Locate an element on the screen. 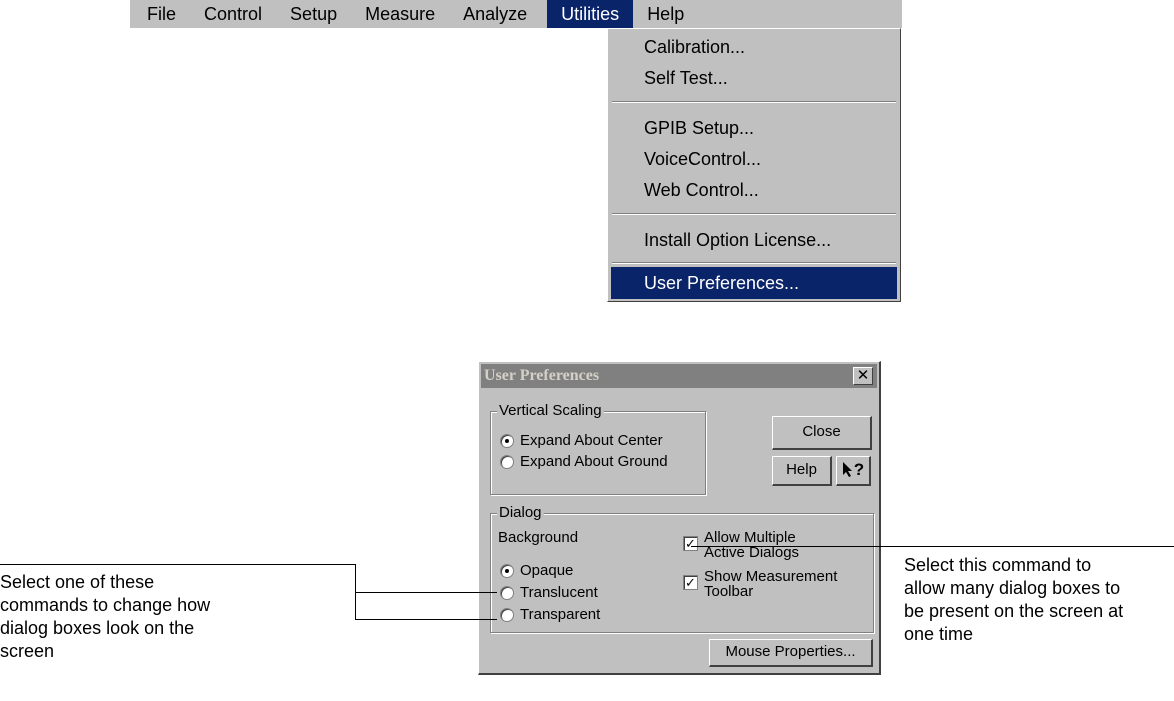 The width and height of the screenshot is (1174, 701). radio-expand-about-center: Expand About Center is located at coordinates (581, 440).